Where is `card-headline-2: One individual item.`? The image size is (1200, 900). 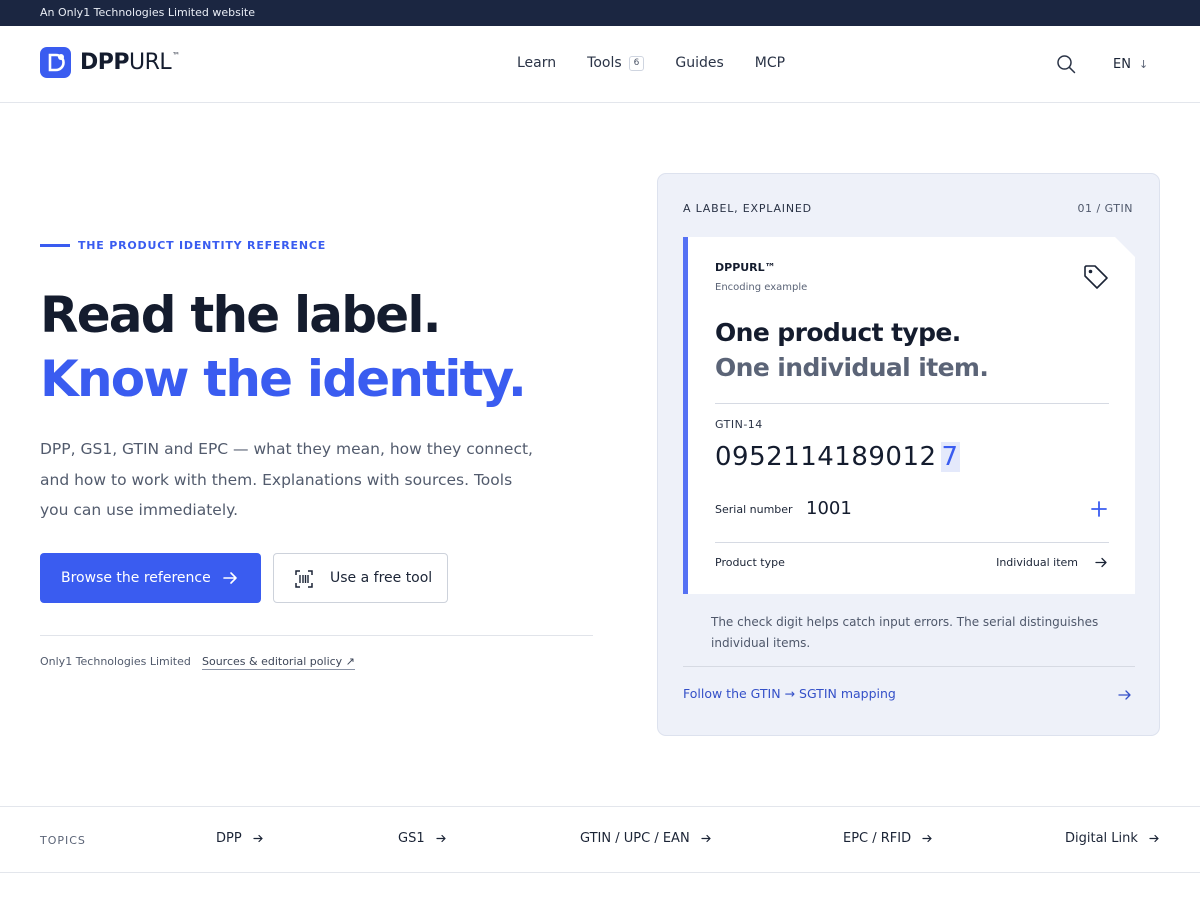 card-headline-2: One individual item. is located at coordinates (852, 367).